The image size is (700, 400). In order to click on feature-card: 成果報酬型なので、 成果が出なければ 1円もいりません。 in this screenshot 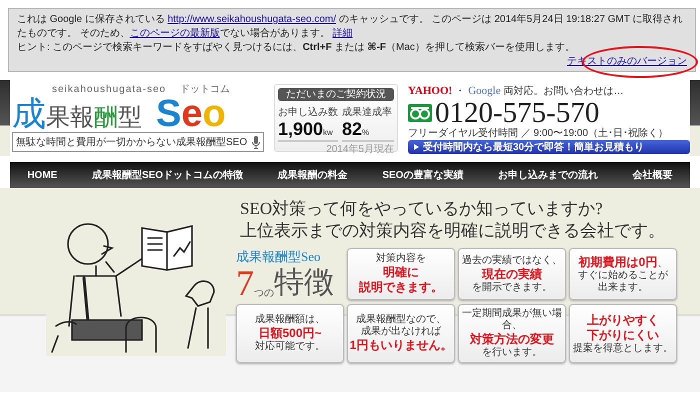, I will do `click(401, 333)`.